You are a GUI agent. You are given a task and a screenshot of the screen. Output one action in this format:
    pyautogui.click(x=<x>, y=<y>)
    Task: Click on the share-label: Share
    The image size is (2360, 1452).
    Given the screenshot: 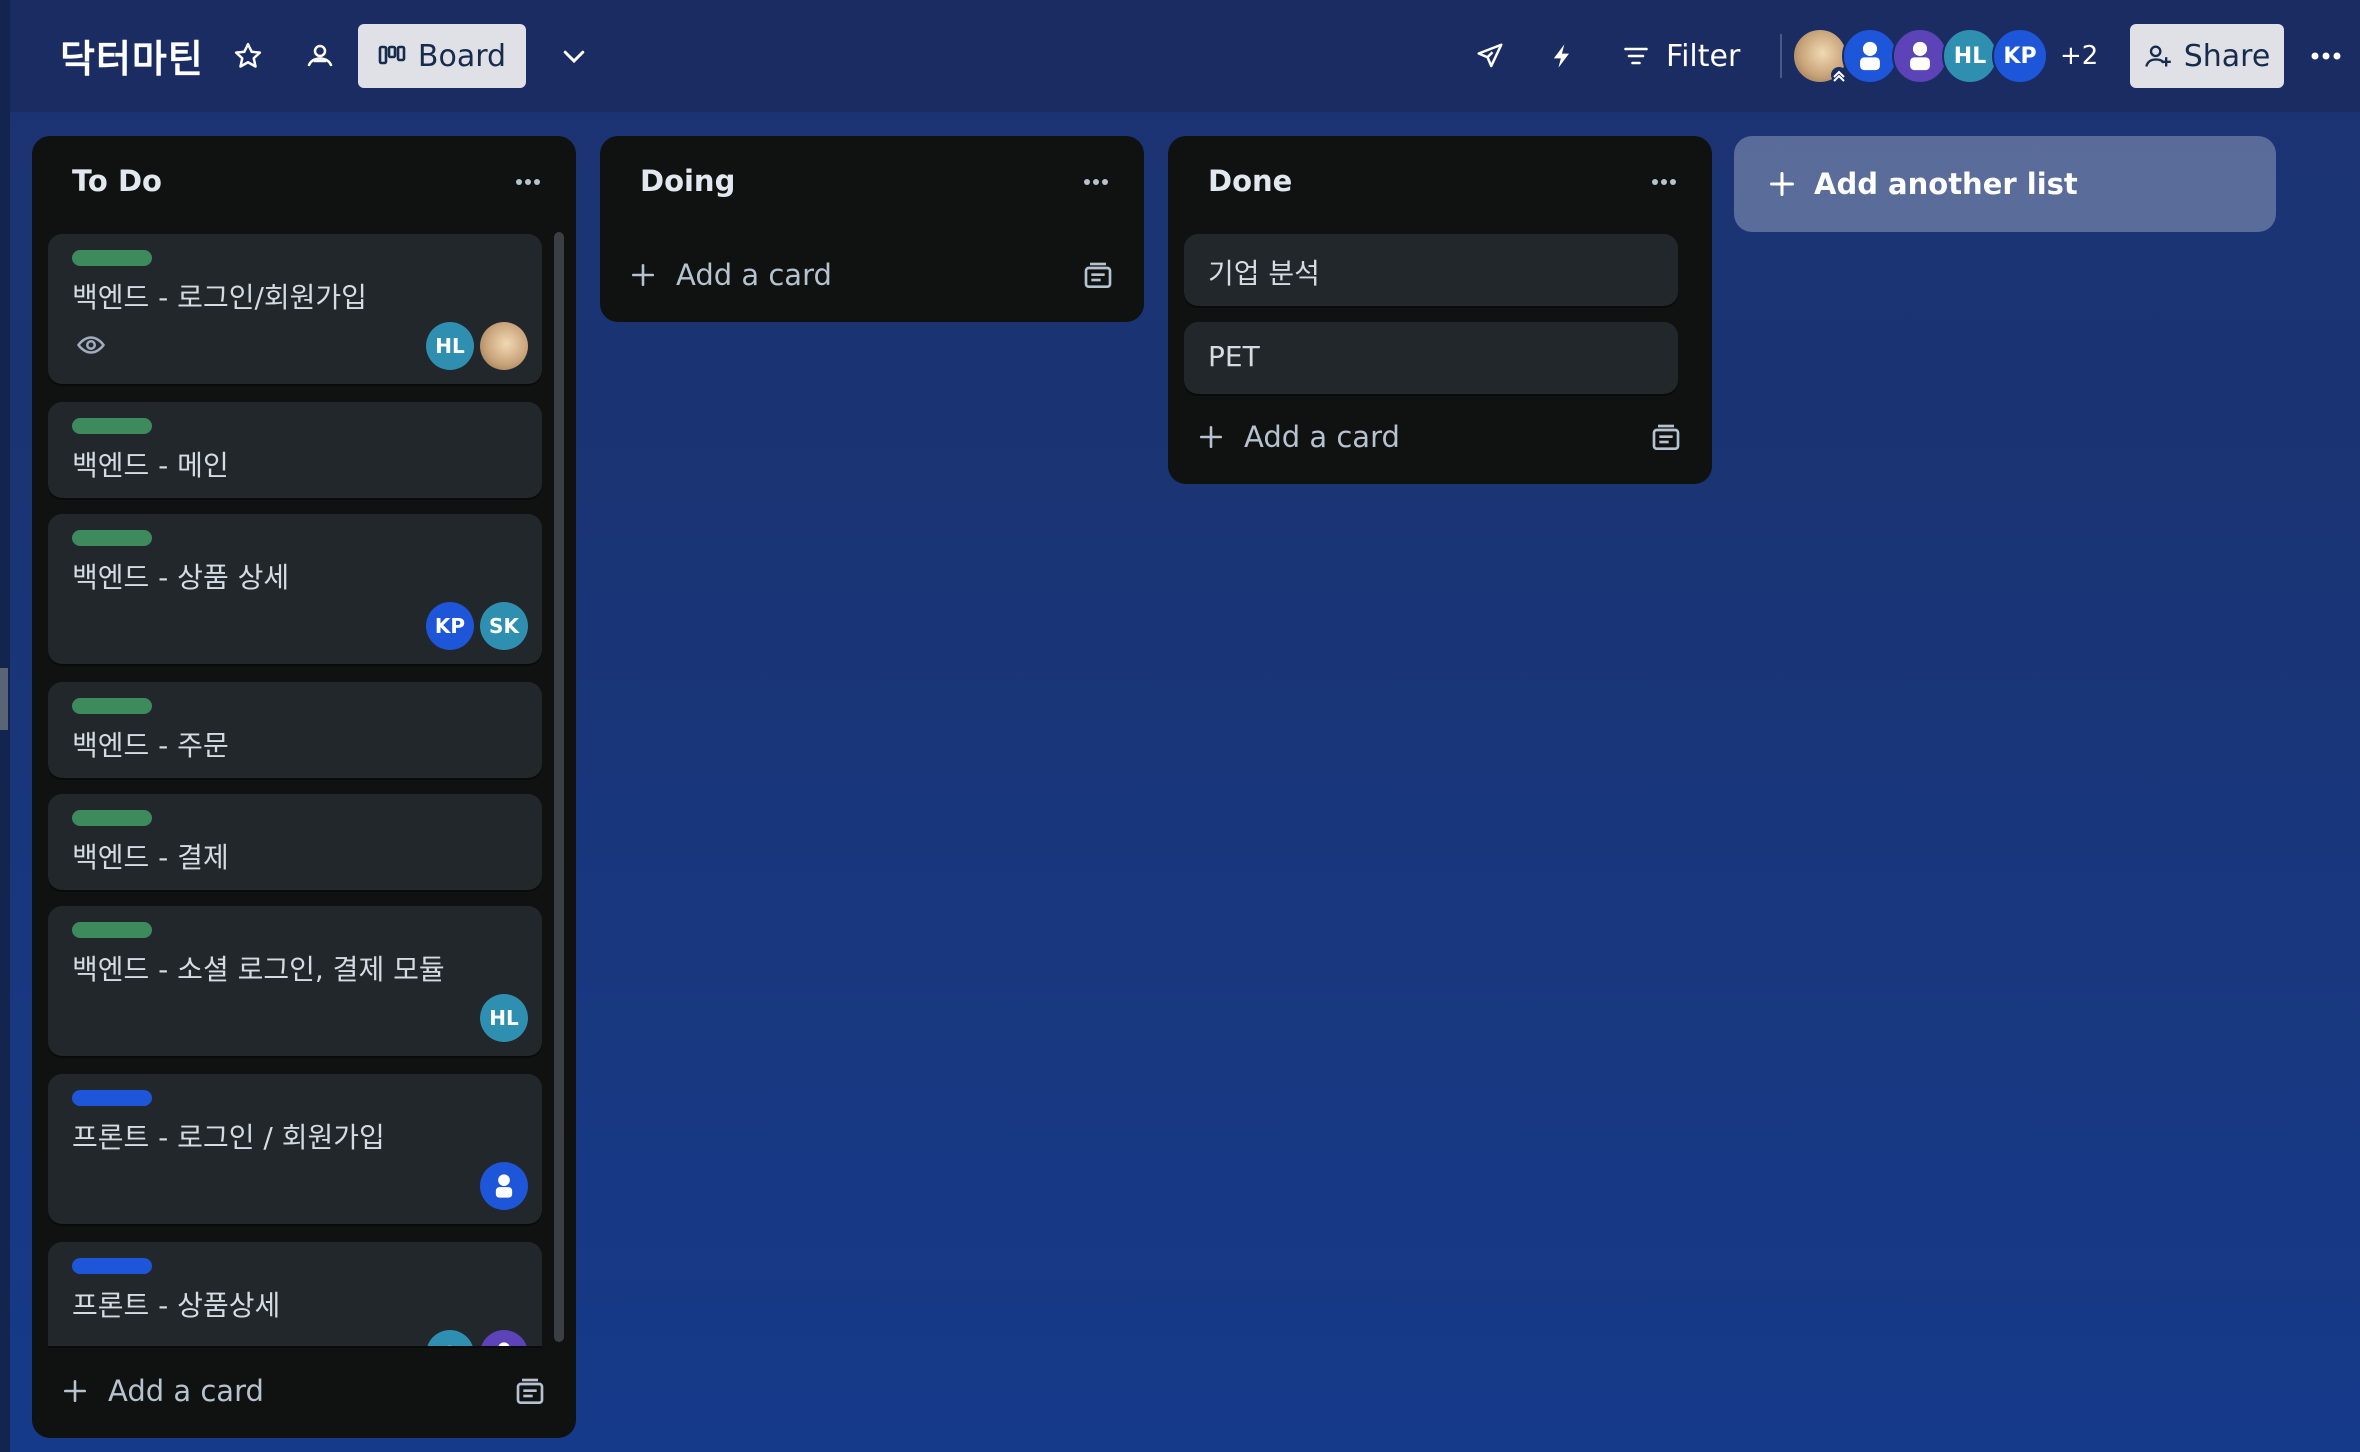 What is the action you would take?
    pyautogui.click(x=2227, y=56)
    